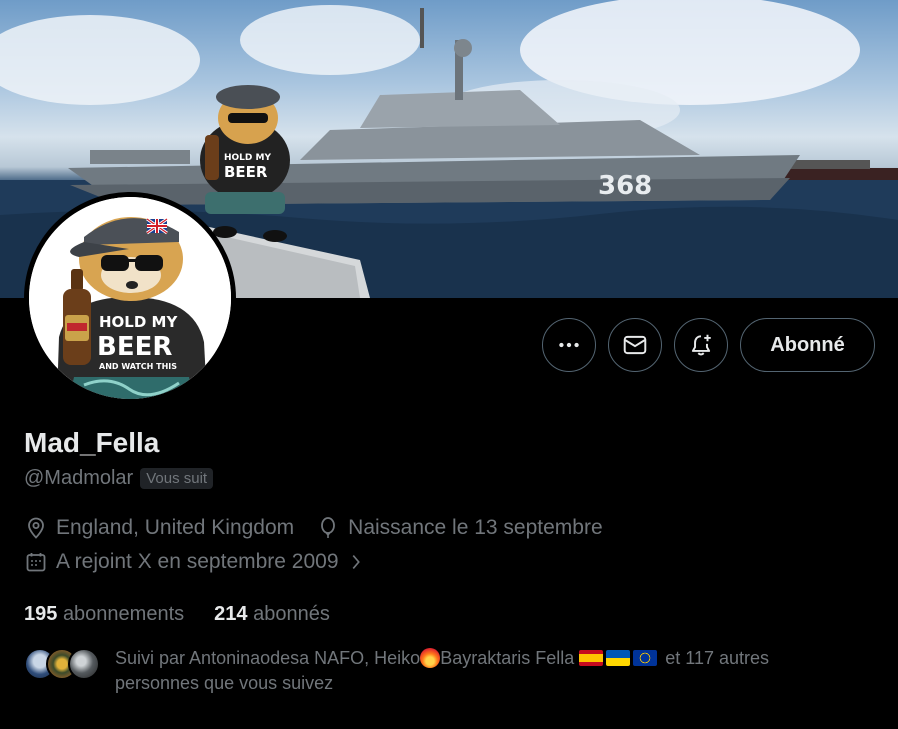 The image size is (898, 729). Describe the element at coordinates (41, 614) in the screenshot. I see `following-count: 195` at that location.